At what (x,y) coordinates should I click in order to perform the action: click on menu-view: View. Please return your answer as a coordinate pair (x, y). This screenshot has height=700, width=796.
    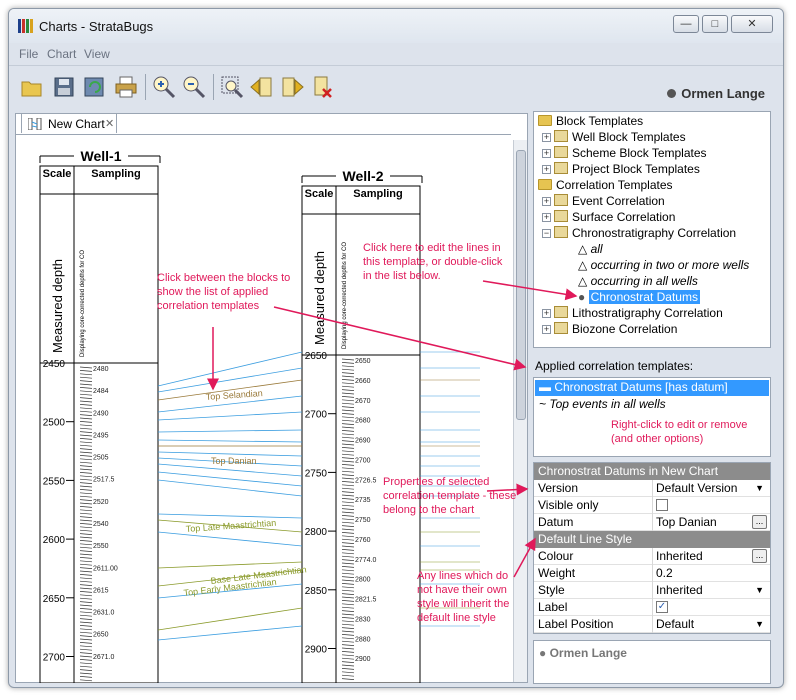
    Looking at the image, I should click on (97, 54).